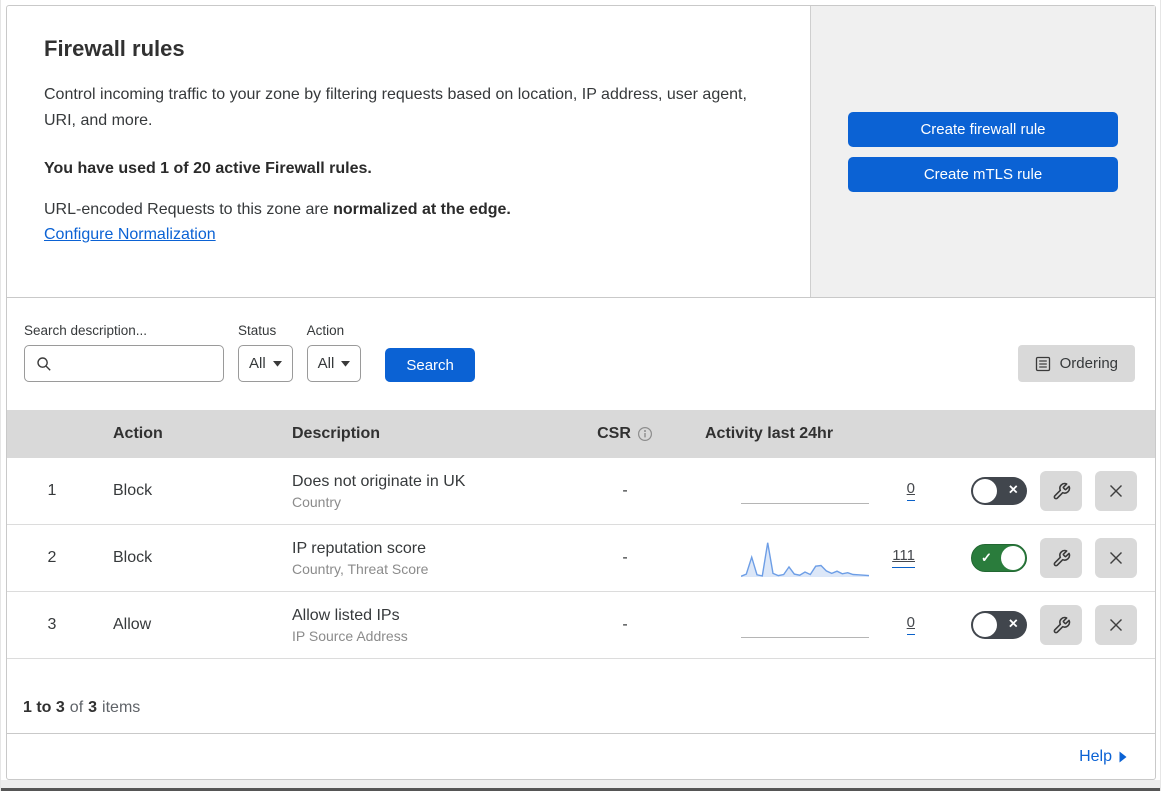 This screenshot has width=1161, height=791. What do you see at coordinates (430, 365) in the screenshot?
I see `search-button: Search` at bounding box center [430, 365].